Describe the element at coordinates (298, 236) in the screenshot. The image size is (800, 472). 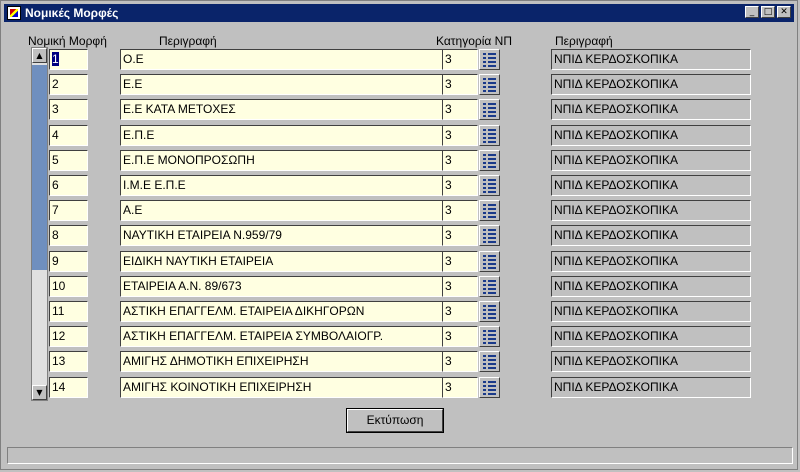
I see `description-field: ΝΑΥΤΙΚΗ ΕΤΑΙΡΕΙΑ Ν.959/79` at that location.